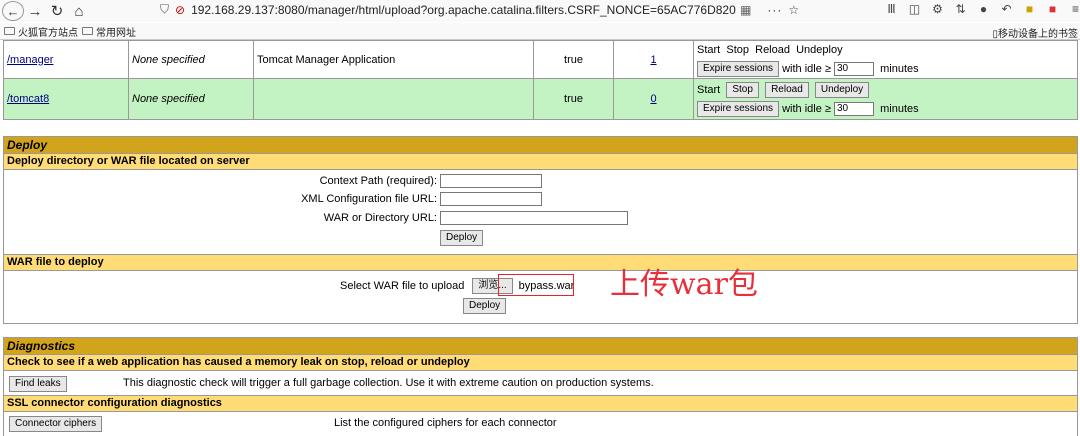 The height and width of the screenshot is (436, 1080). What do you see at coordinates (937, 9) in the screenshot?
I see `extension-icon: ⚙` at bounding box center [937, 9].